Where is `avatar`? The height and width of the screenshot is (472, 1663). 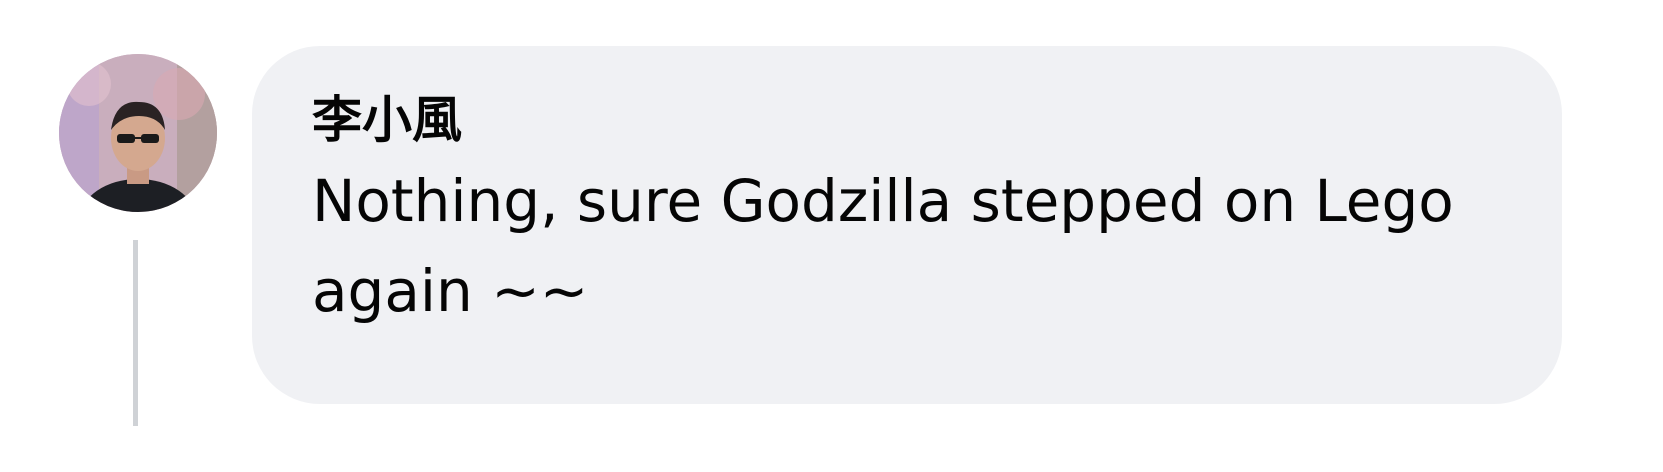
avatar is located at coordinates (138, 133).